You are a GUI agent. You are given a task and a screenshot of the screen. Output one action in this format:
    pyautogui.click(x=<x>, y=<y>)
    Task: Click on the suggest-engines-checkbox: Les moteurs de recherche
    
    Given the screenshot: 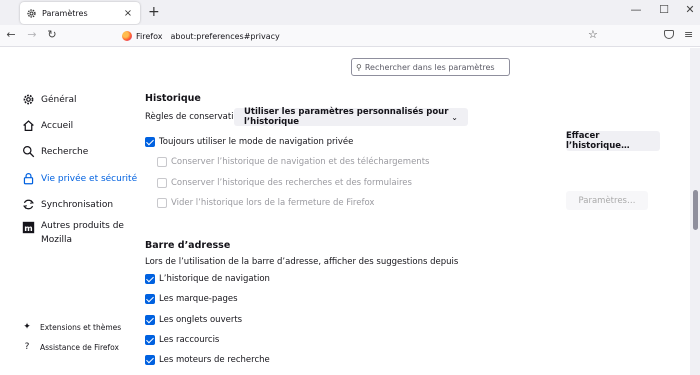 What is the action you would take?
    pyautogui.click(x=207, y=360)
    